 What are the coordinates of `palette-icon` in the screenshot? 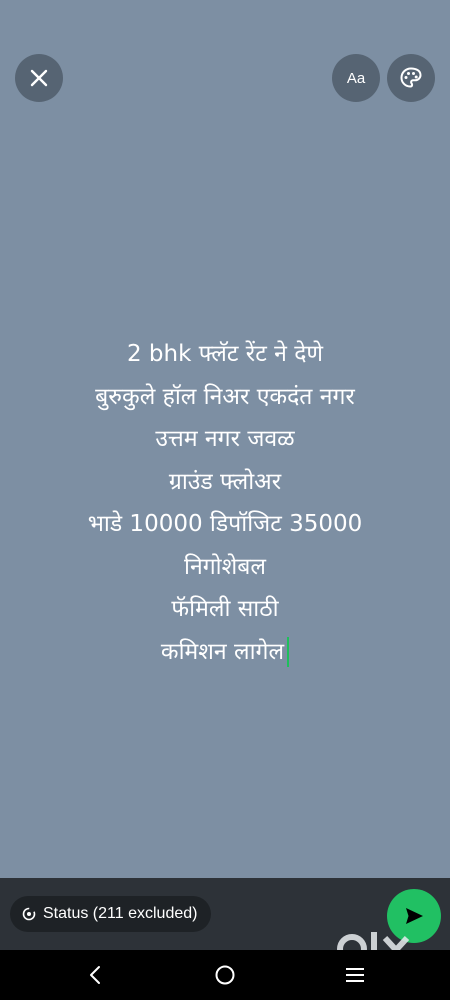 It's located at (411, 78).